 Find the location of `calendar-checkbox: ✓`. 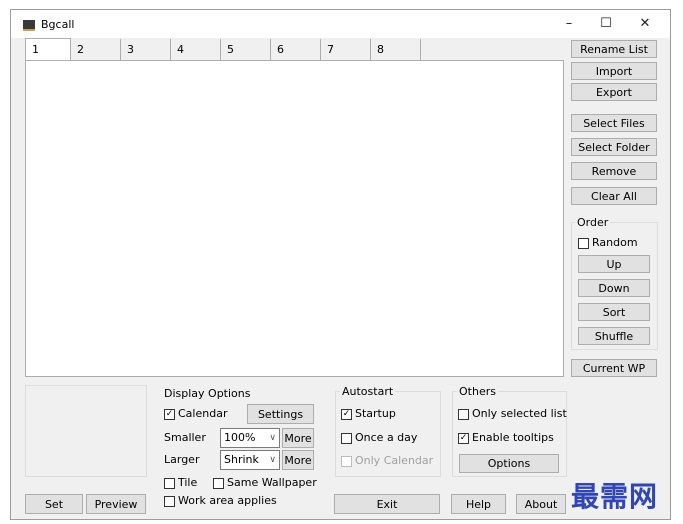

calendar-checkbox: ✓ is located at coordinates (169, 414).